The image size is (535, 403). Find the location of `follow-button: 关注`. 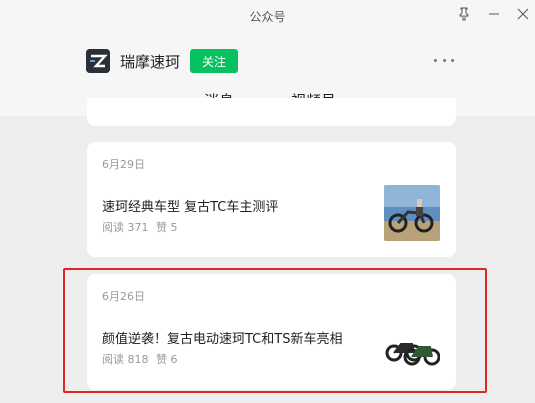

follow-button: 关注 is located at coordinates (214, 61).